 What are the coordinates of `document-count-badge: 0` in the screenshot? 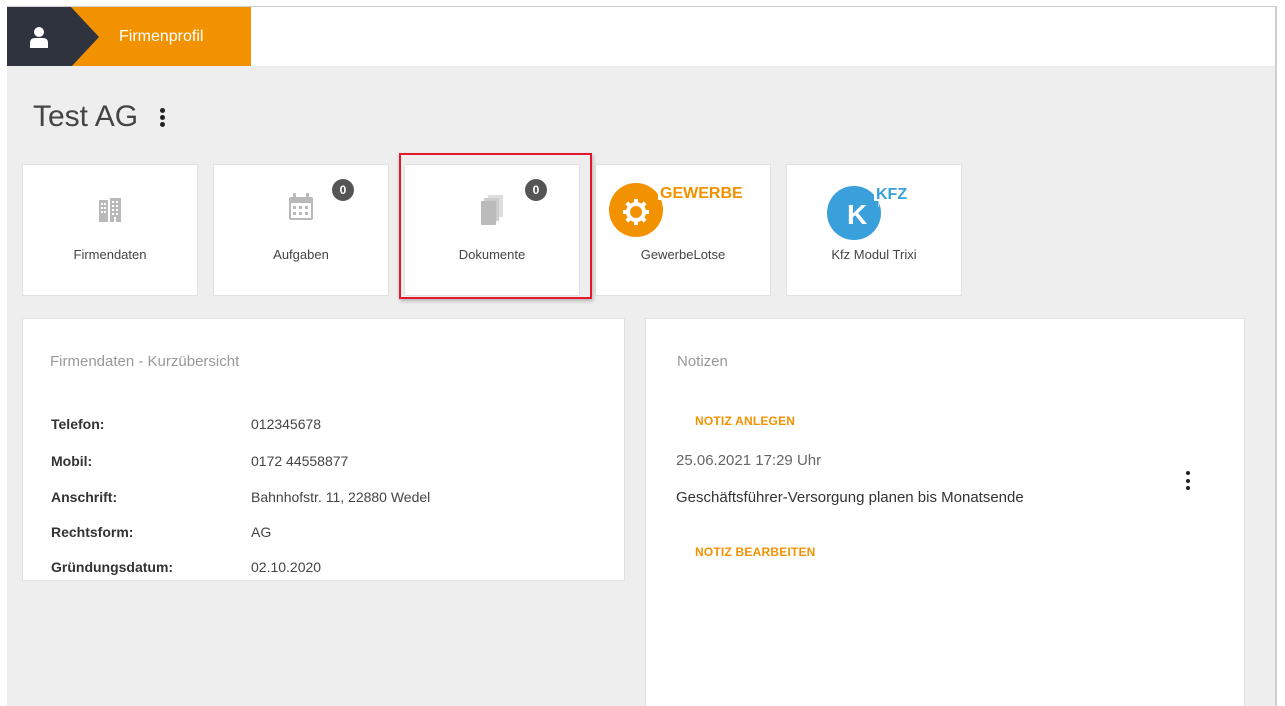 It's located at (536, 190).